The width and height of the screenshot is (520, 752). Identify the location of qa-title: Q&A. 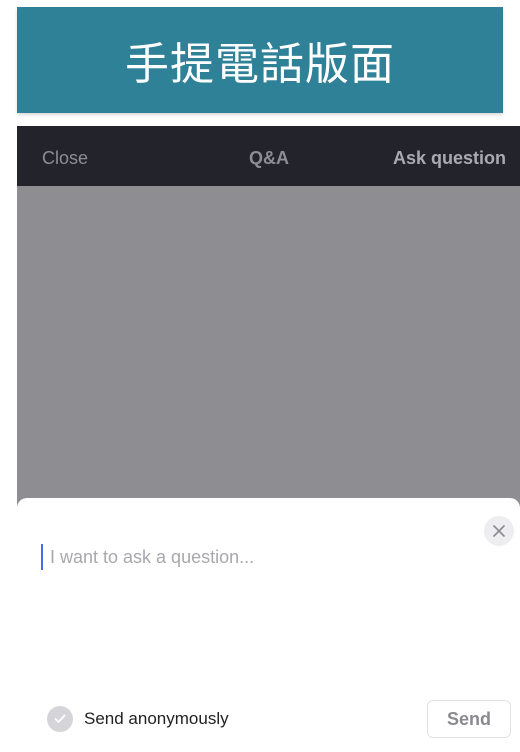
(269, 158).